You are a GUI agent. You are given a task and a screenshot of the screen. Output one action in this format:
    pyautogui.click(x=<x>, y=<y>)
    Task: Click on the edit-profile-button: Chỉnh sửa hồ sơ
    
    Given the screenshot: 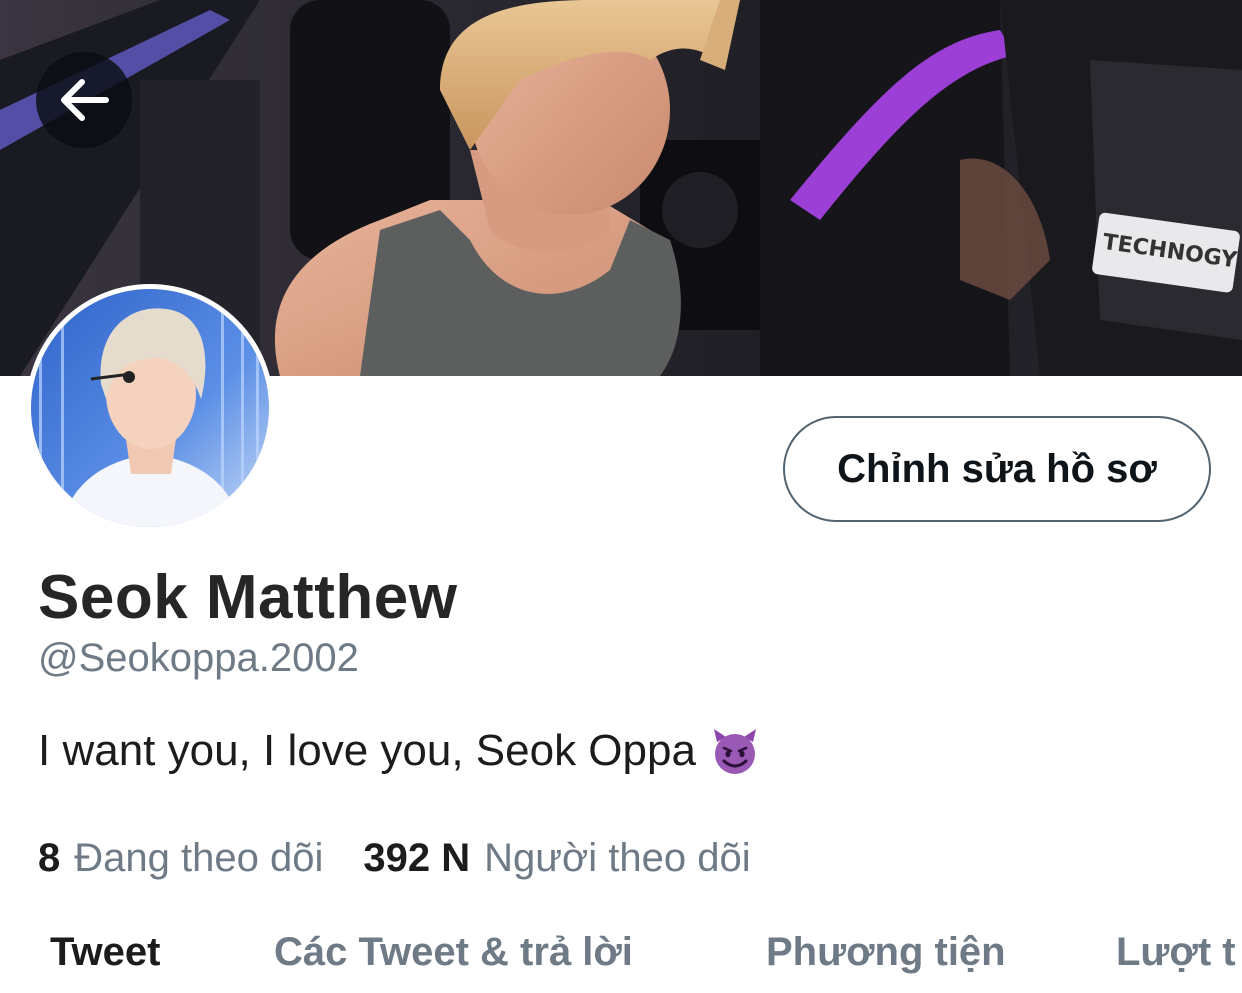 What is the action you would take?
    pyautogui.click(x=997, y=469)
    